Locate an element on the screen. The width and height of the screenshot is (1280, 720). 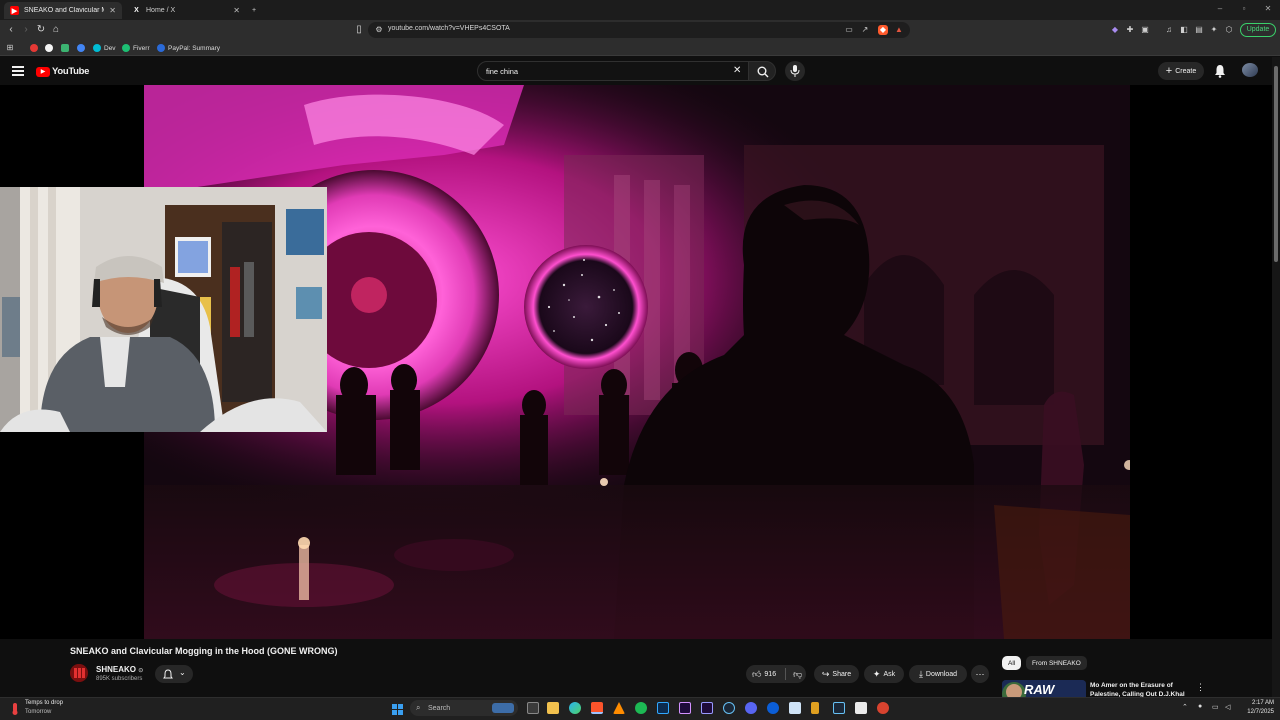
tab-label: Home / X is located at coordinates (161, 10).